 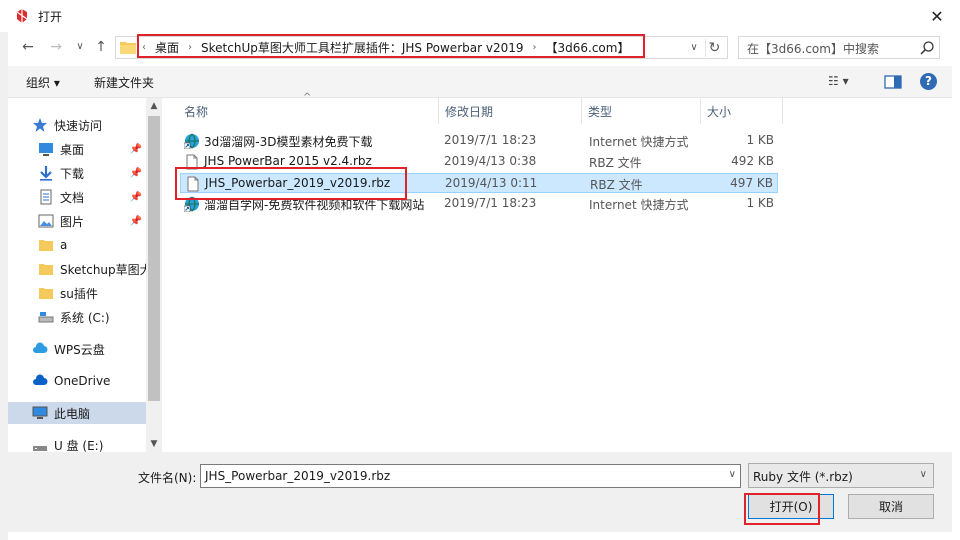 What do you see at coordinates (782, 509) in the screenshot?
I see `open-highlight-box` at bounding box center [782, 509].